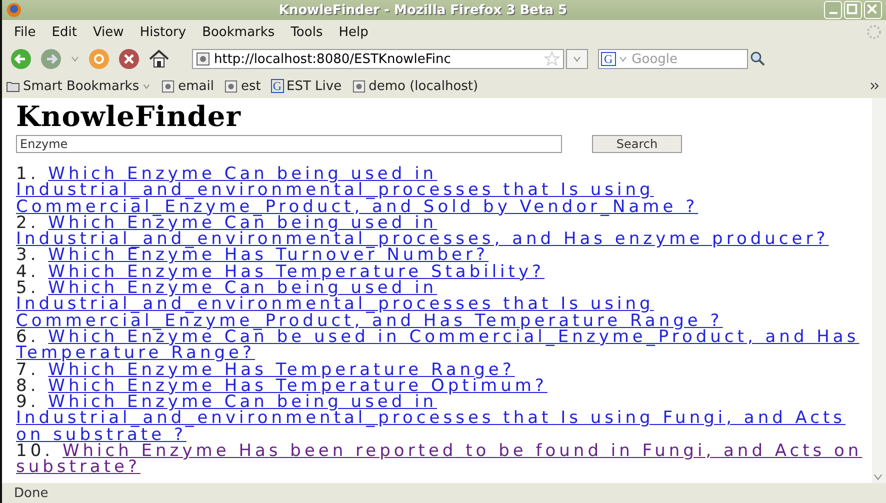 Image resolution: width=886 pixels, height=503 pixels. Describe the element at coordinates (289, 144) in the screenshot. I see `search-input: Enzyme` at that location.